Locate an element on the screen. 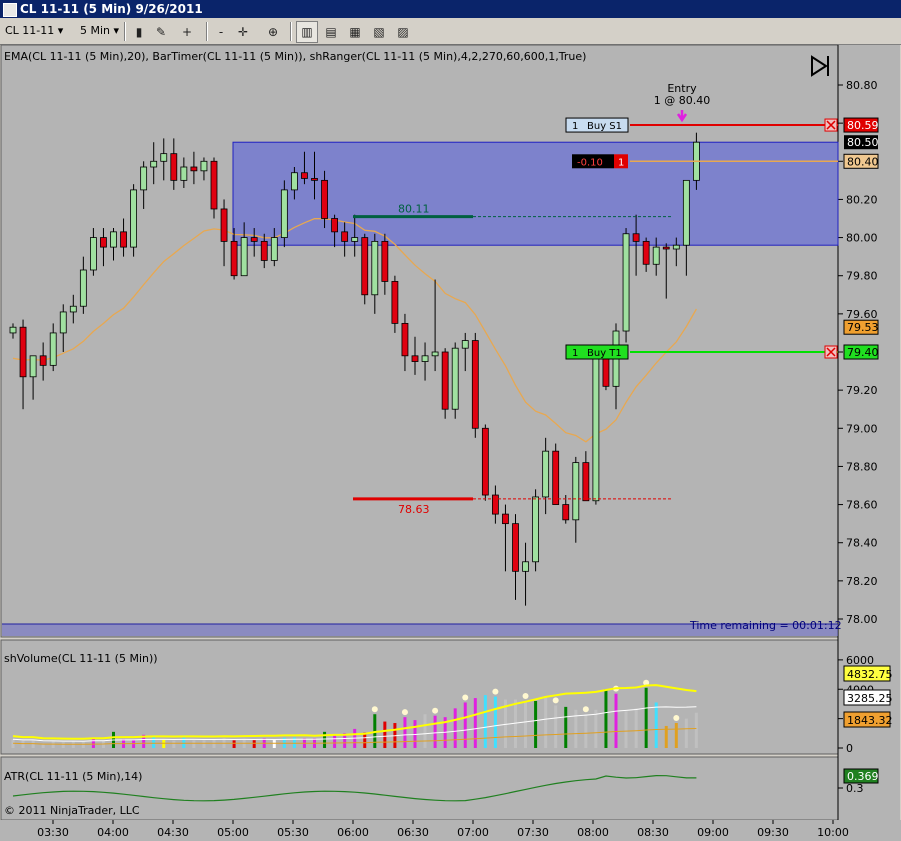 The image size is (901, 841). title-bar: CL 11-11 (5 Min) 9/26/2011 is located at coordinates (450, 9).